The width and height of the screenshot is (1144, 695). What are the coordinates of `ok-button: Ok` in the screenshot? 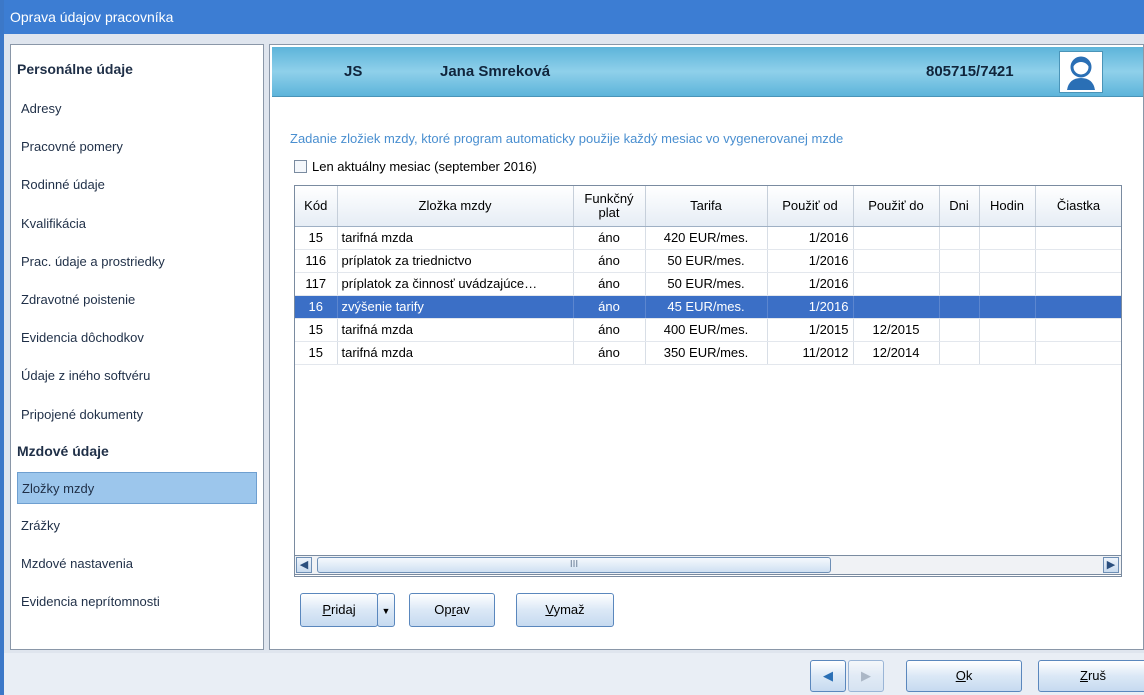 It's located at (964, 676).